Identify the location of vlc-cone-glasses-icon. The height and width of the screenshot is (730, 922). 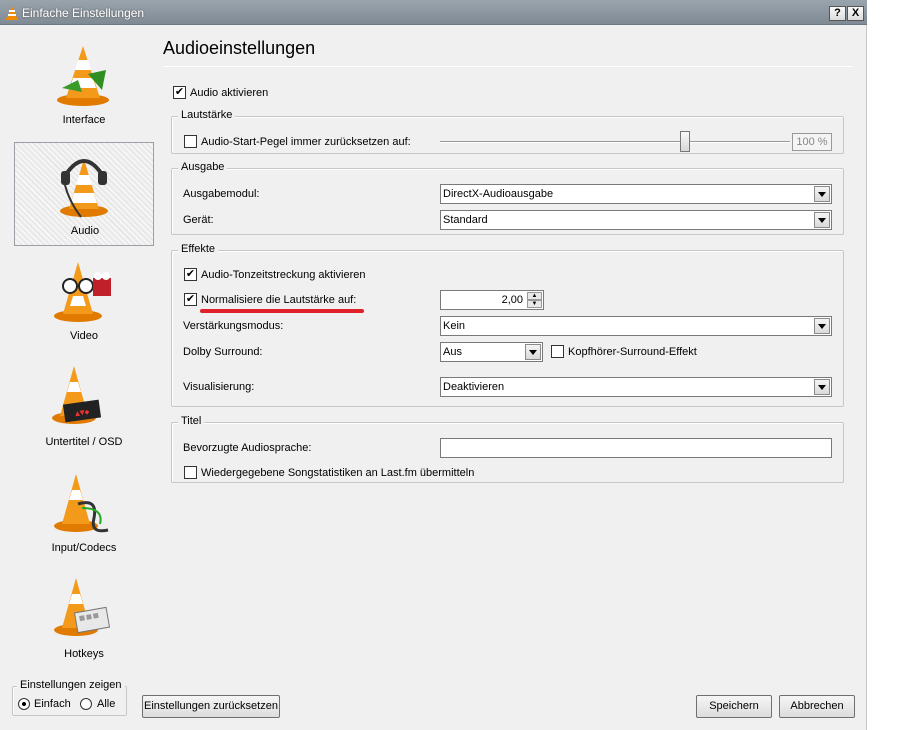
(82, 292).